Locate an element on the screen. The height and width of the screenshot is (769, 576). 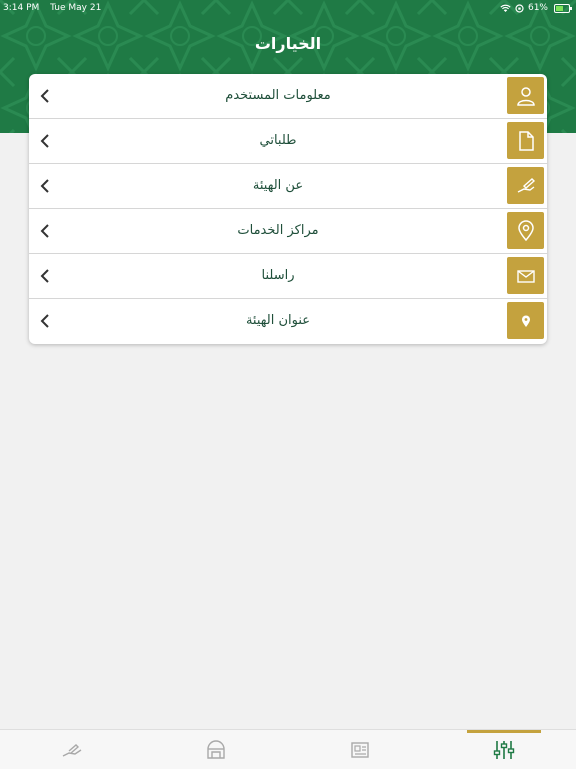
building-icon is located at coordinates (216, 749).